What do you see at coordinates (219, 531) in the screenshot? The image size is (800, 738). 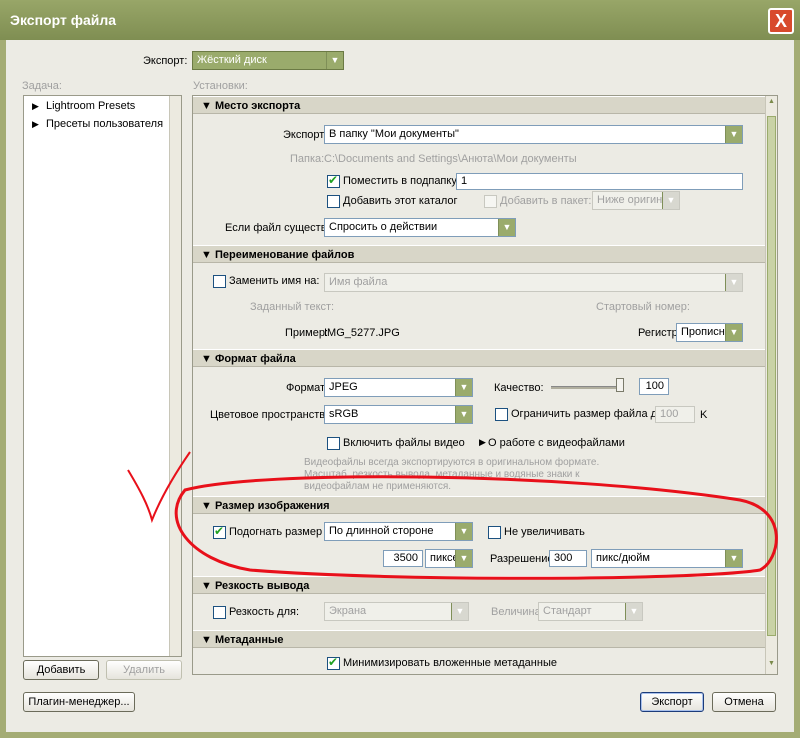 I see `fit-size-checkbox` at bounding box center [219, 531].